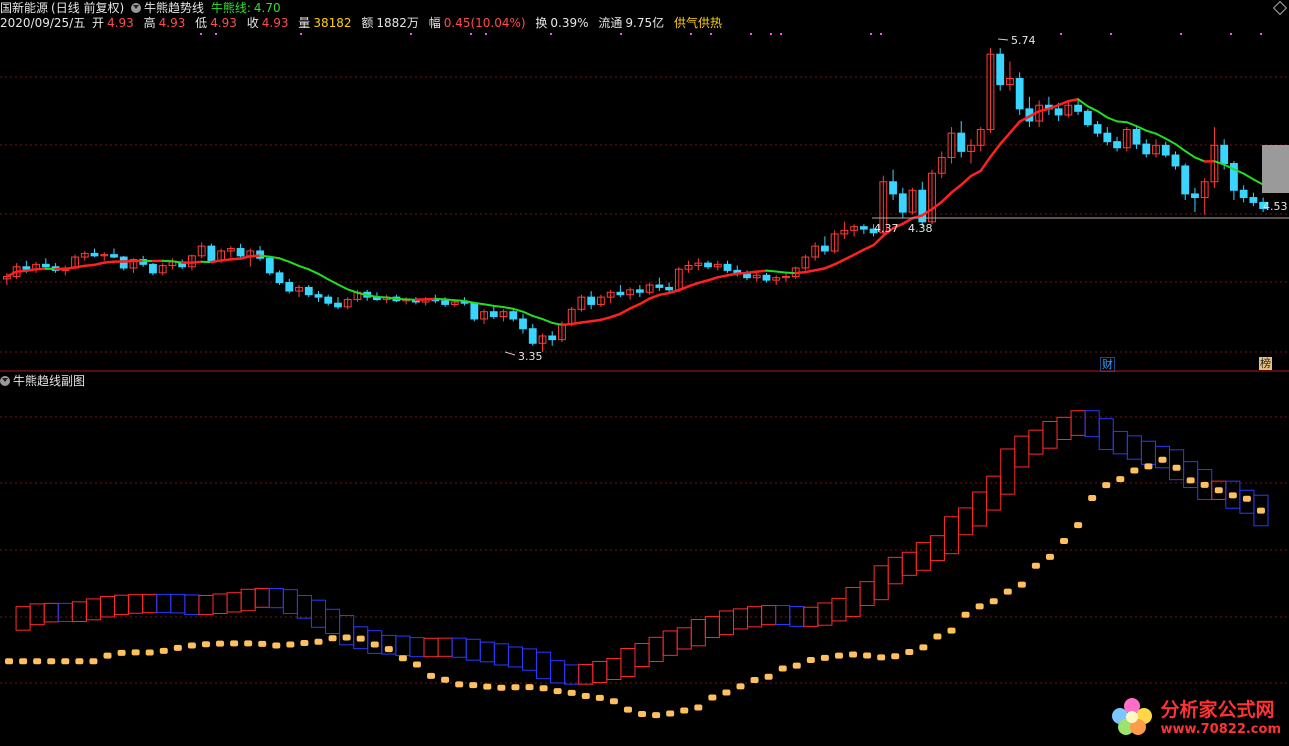 Image resolution: width=1289 pixels, height=746 pixels. I want to click on indicator-name: 牛熊趋势线, so click(174, 8).